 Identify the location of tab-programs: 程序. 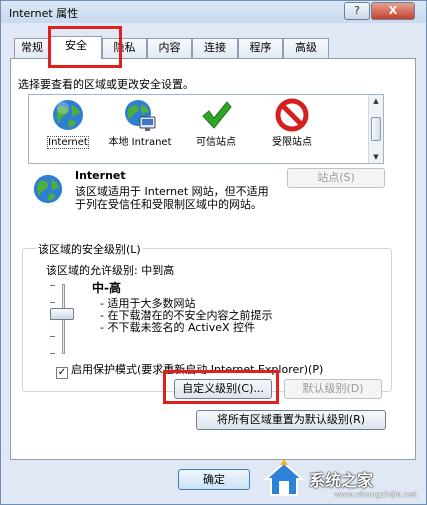
(260, 48).